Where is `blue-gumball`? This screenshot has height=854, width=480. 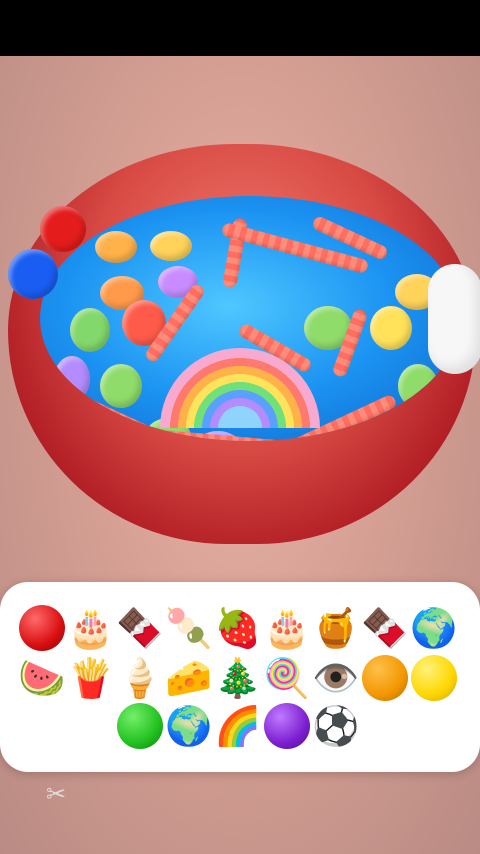
blue-gumball is located at coordinates (33, 274).